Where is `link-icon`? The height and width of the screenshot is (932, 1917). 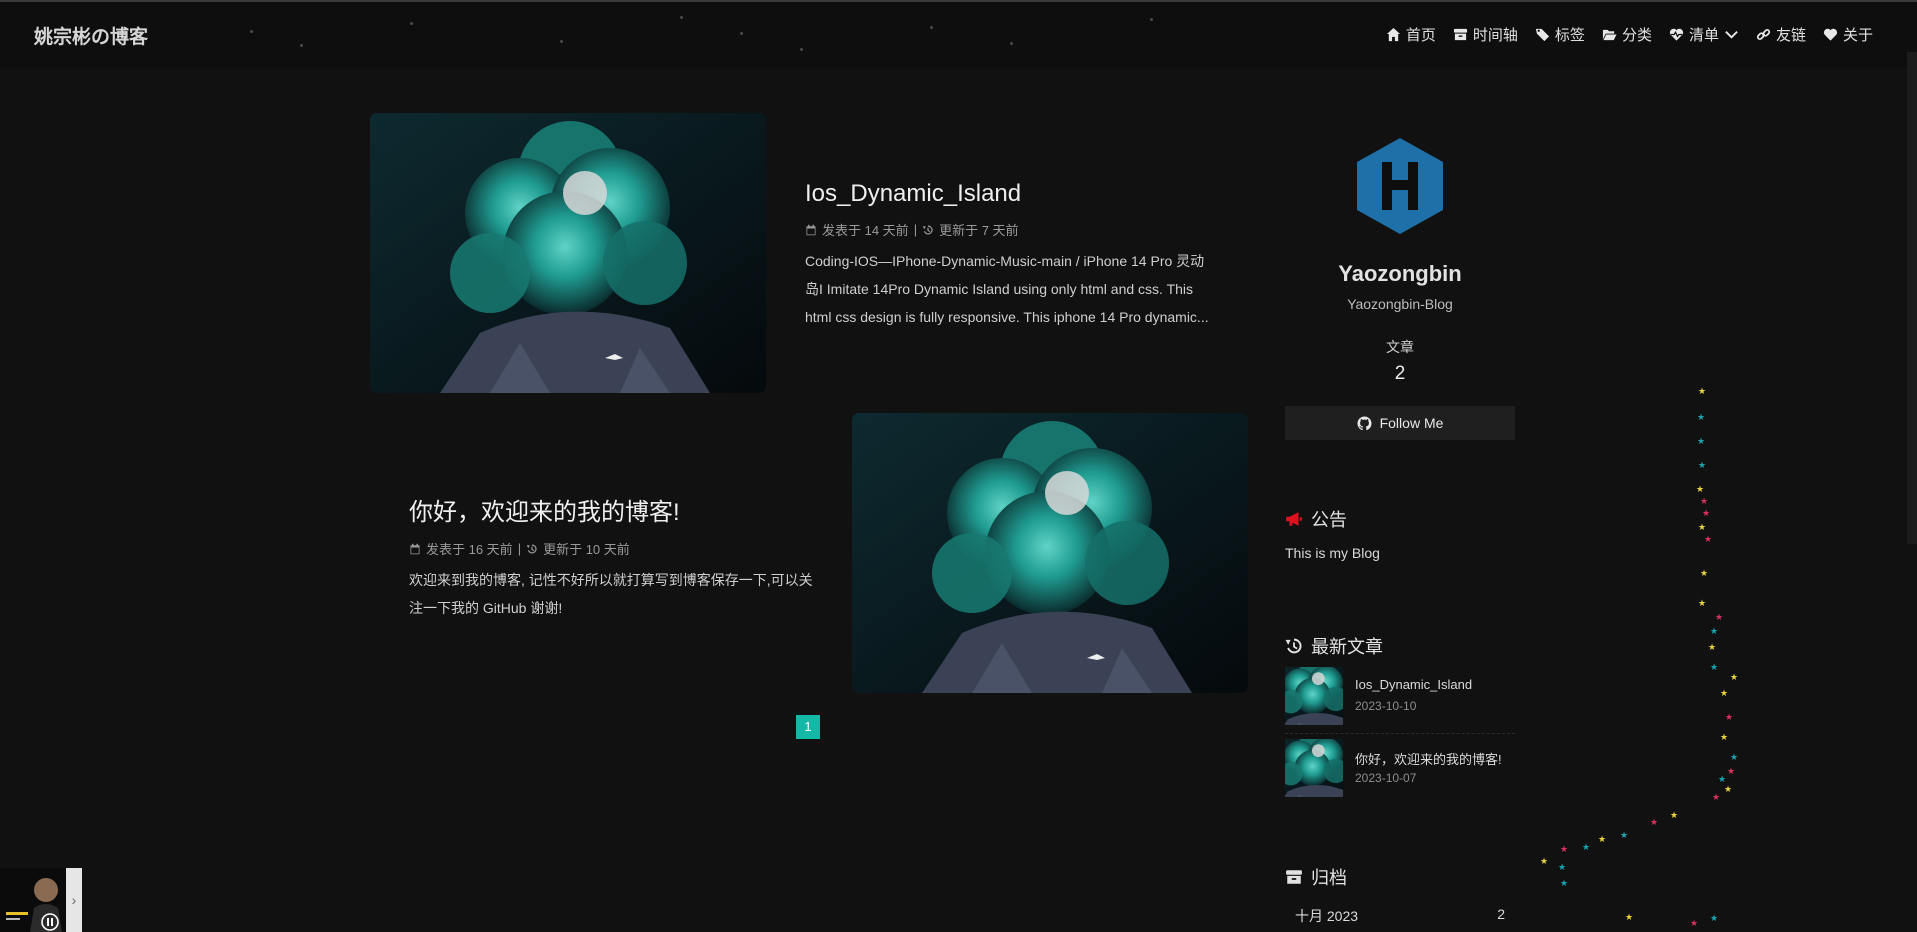 link-icon is located at coordinates (1763, 34).